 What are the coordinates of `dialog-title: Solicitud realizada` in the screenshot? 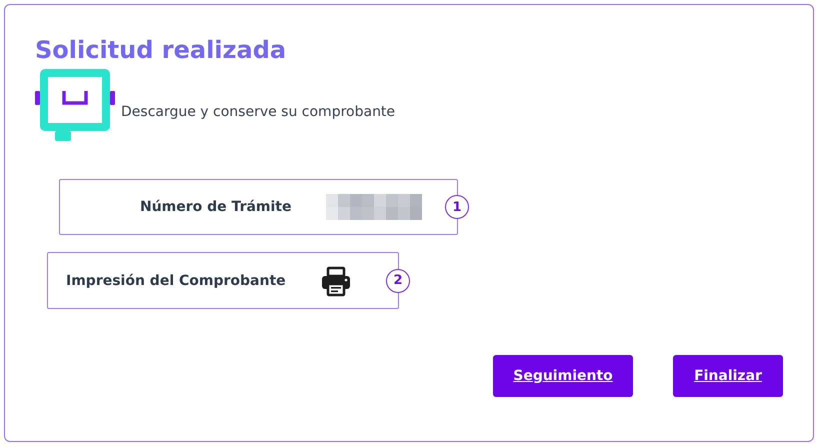 It's located at (160, 50).